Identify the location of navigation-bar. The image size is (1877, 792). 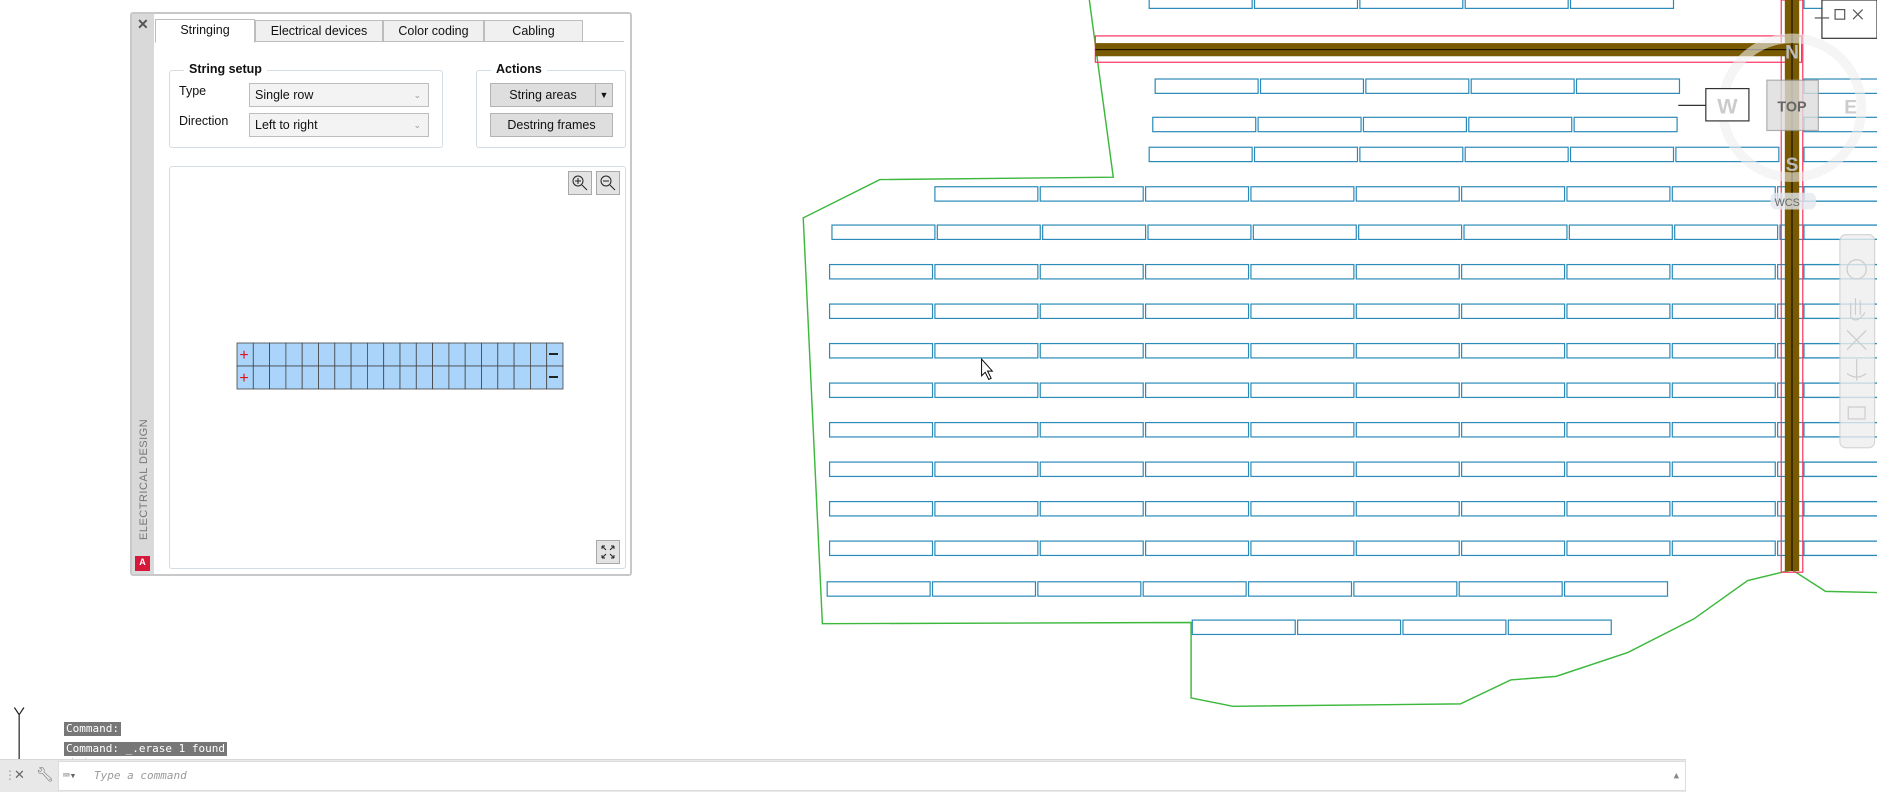
(1857, 341).